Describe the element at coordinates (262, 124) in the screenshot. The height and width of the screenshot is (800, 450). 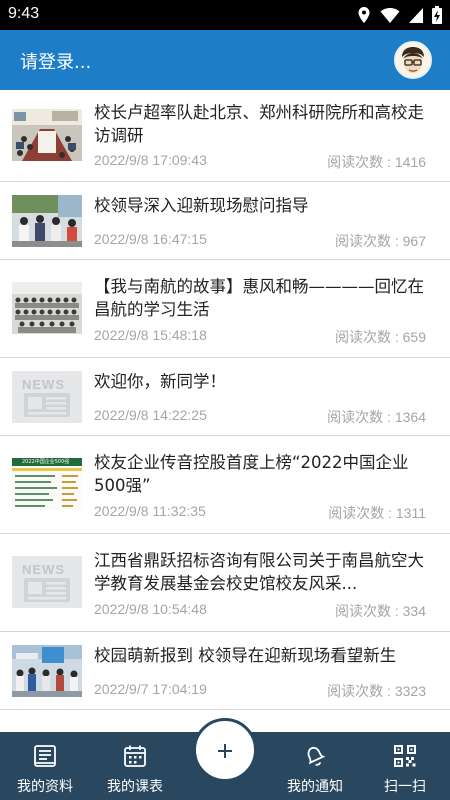
I see `news-title: 校长卢超率队赴北京、郑州科研院所和高校走访调研` at that location.